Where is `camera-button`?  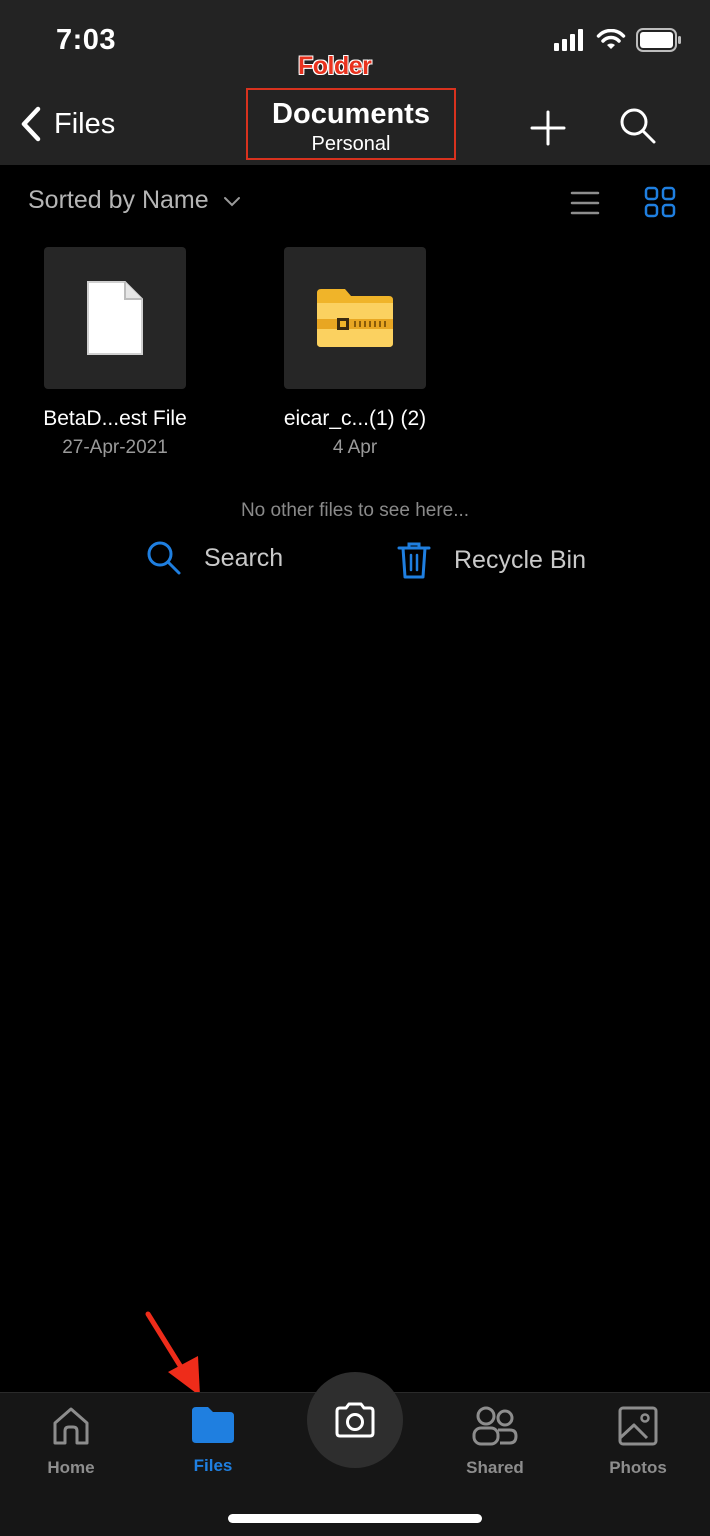
camera-button is located at coordinates (355, 1420).